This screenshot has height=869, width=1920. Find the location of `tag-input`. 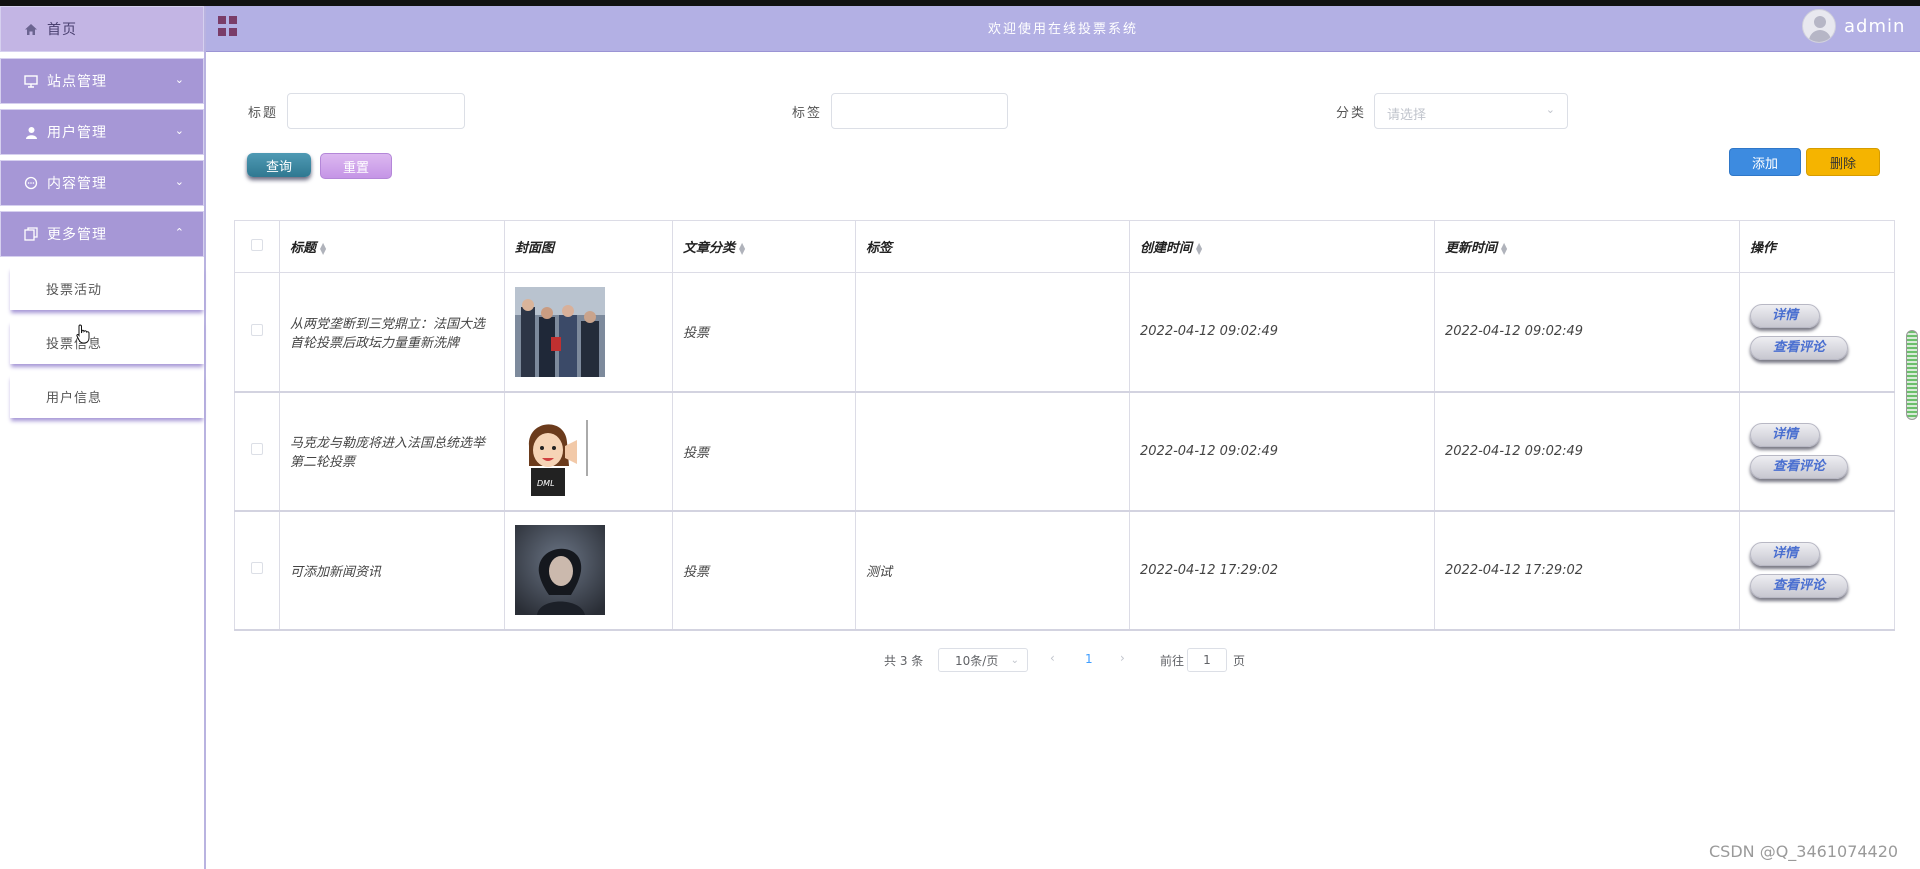

tag-input is located at coordinates (919, 111).